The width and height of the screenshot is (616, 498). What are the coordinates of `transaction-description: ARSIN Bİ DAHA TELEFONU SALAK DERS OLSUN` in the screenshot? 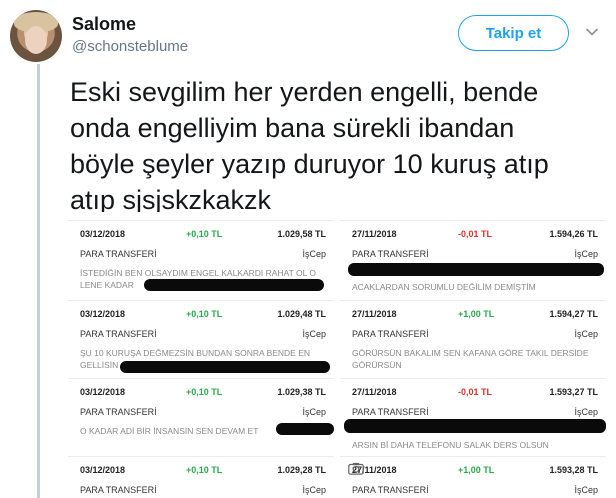 It's located at (450, 445).